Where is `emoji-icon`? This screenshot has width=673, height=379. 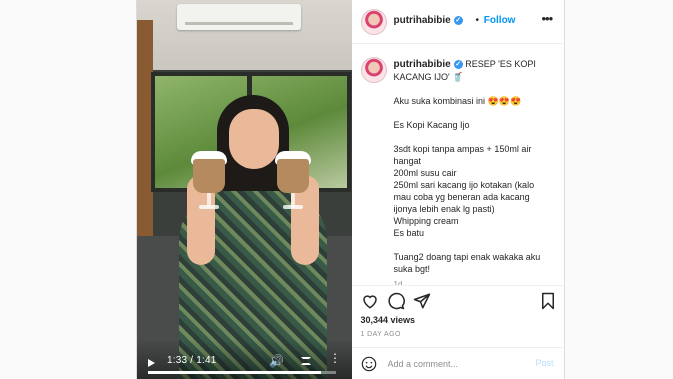
emoji-icon is located at coordinates (369, 364).